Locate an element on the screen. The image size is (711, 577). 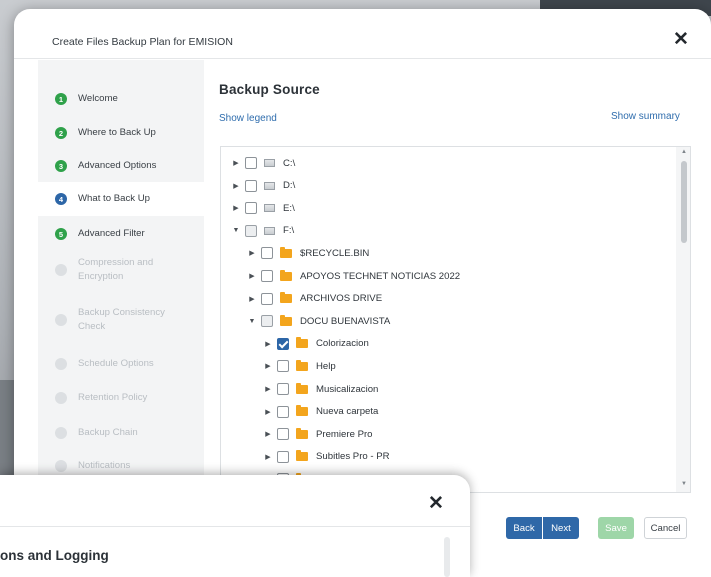
wizard-step-4: 4 What to Back Up is located at coordinates (121, 199).